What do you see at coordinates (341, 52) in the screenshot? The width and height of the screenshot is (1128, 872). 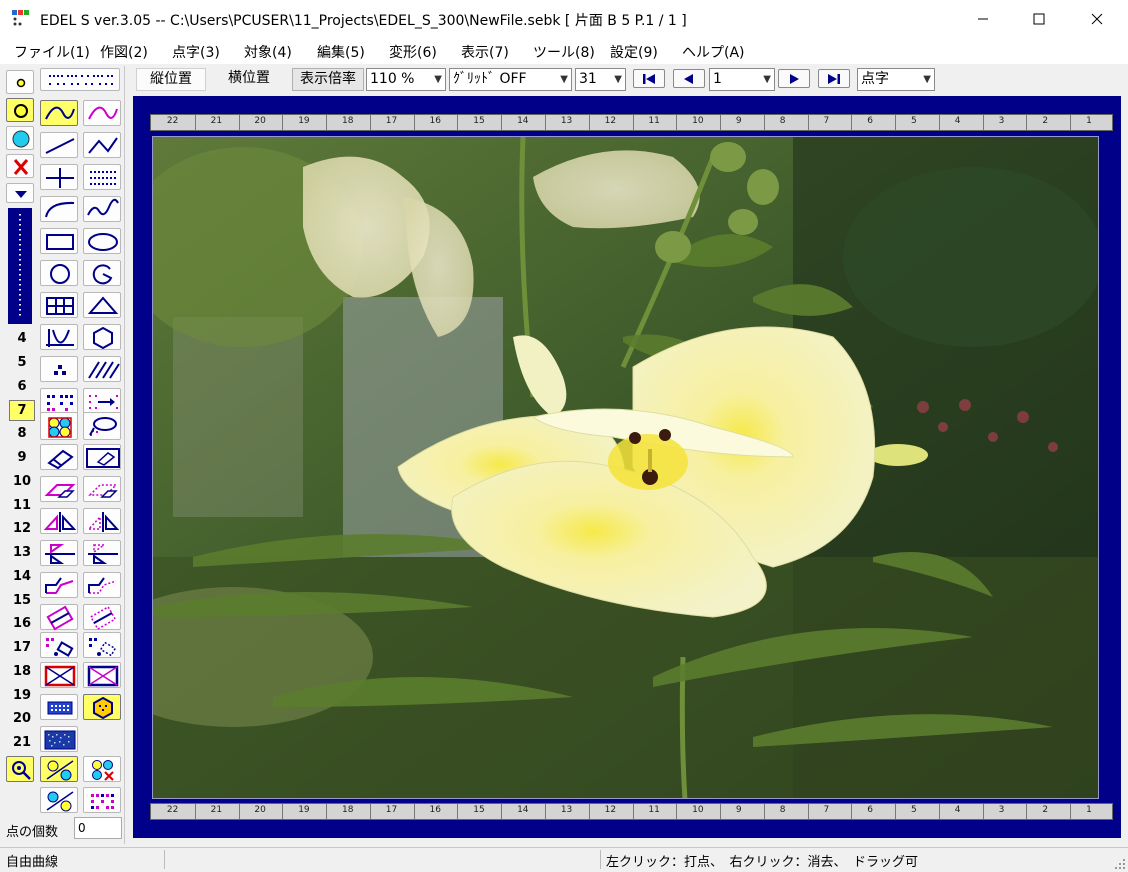 I see `menu-edit: 編集(5)` at bounding box center [341, 52].